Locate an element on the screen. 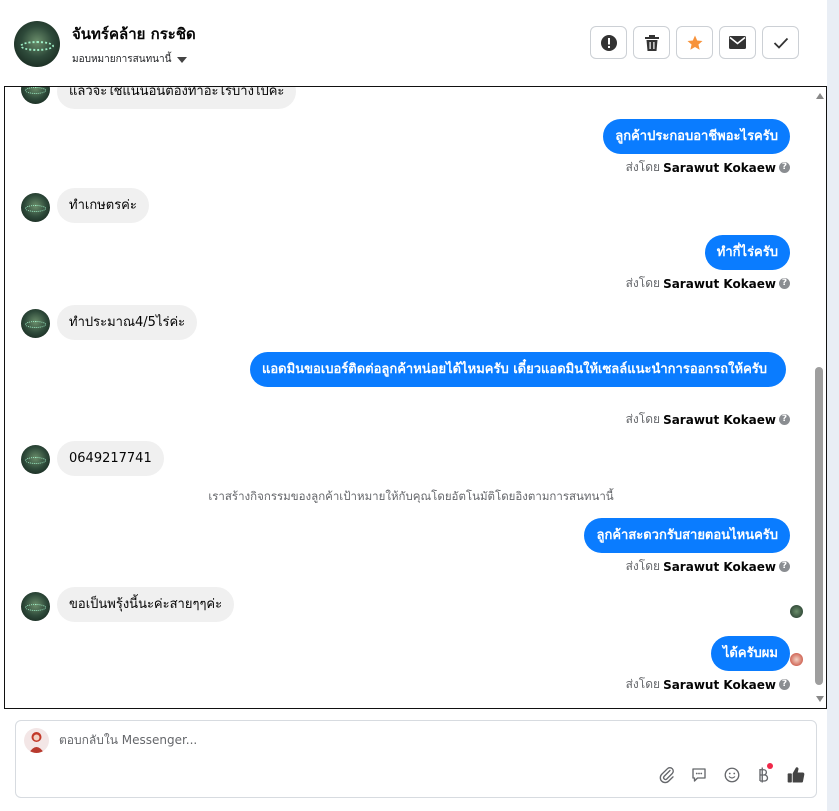 This screenshot has width=839, height=811. incoming-message: 0649217741 is located at coordinates (110, 458).